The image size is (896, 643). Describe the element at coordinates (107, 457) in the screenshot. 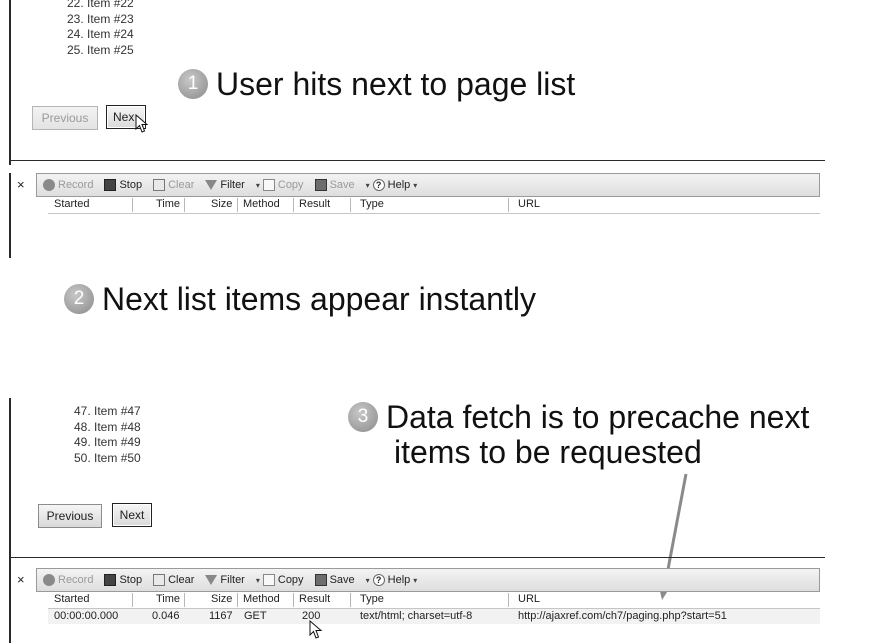

I see `list-item: 50. Item #50` at that location.